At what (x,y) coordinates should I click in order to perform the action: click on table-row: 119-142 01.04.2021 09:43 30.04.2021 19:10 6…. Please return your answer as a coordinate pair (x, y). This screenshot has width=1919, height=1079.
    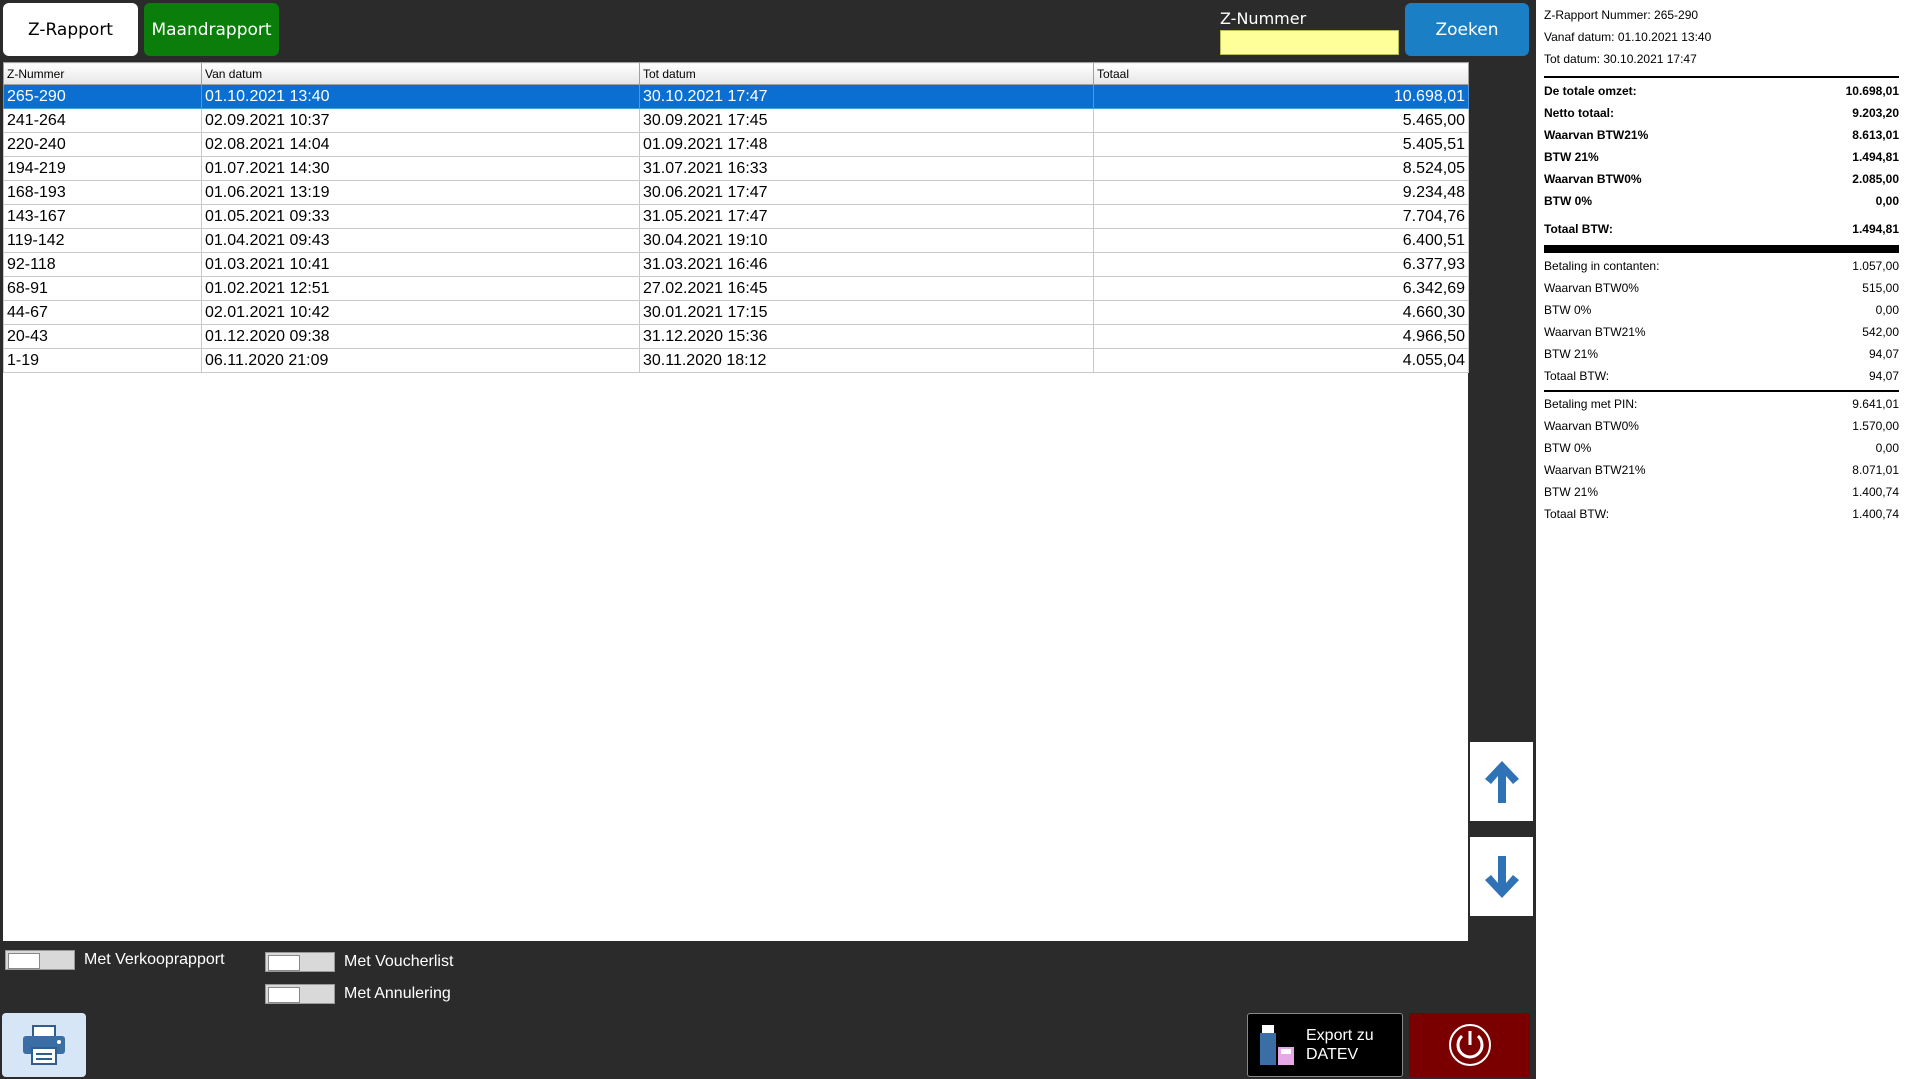
    Looking at the image, I should click on (736, 240).